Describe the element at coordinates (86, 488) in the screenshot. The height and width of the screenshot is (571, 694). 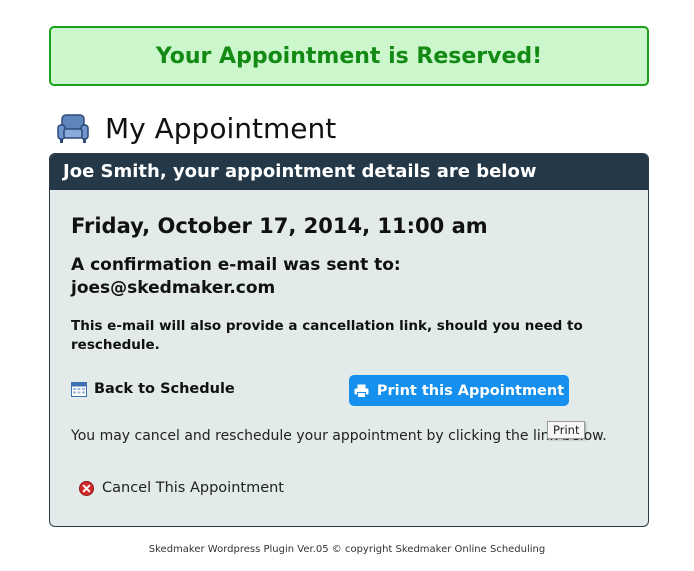
I see `cancel-x-icon` at that location.